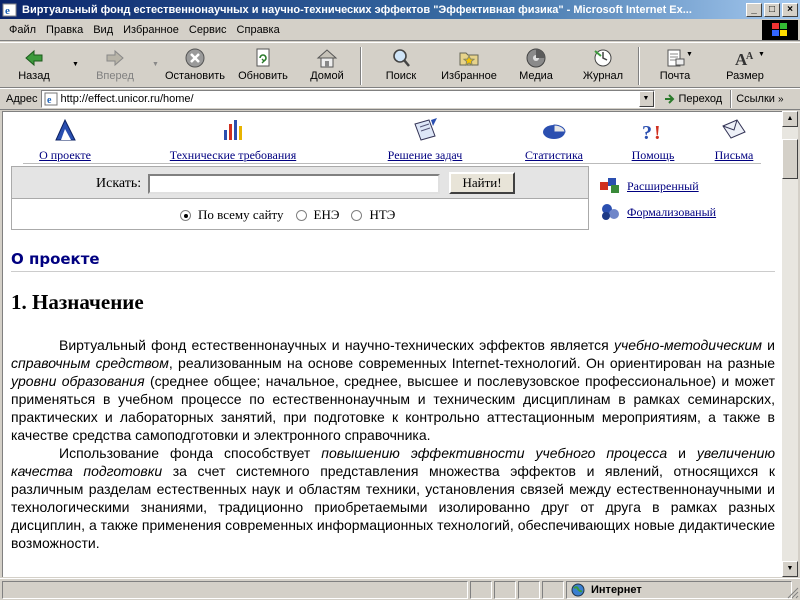 The image size is (800, 600). I want to click on status-lock, so click(505, 589).